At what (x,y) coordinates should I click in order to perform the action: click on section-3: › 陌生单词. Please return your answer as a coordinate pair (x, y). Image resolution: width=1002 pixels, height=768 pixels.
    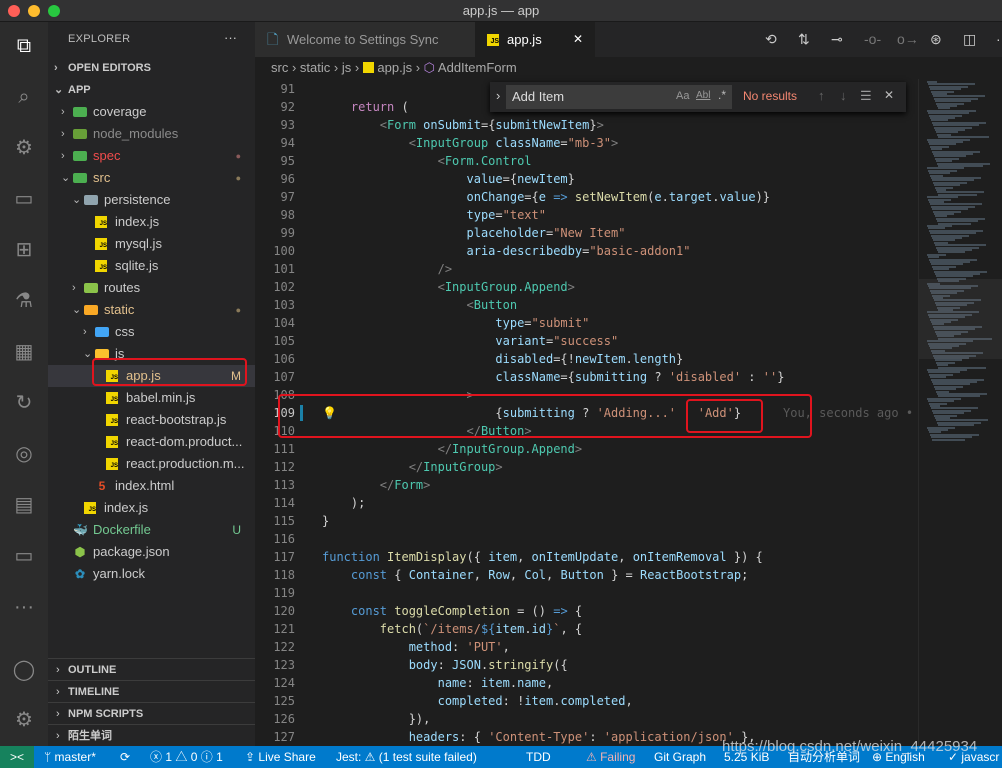
    Looking at the image, I should click on (151, 735).